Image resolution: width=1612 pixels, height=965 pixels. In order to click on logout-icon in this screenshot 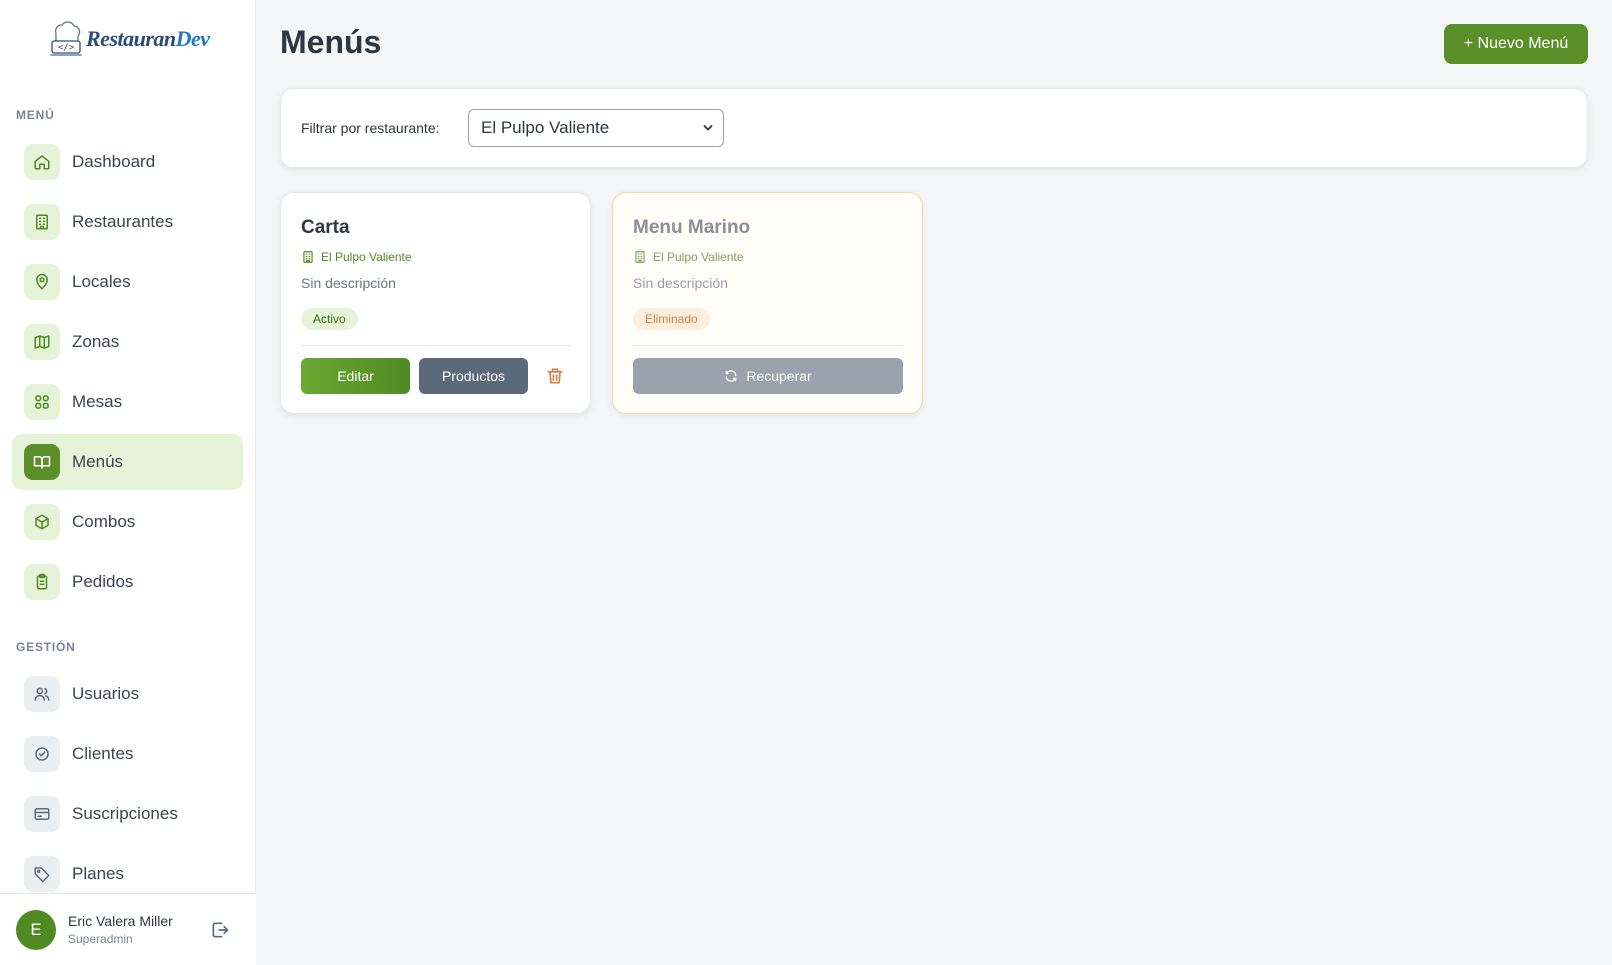, I will do `click(220, 930)`.